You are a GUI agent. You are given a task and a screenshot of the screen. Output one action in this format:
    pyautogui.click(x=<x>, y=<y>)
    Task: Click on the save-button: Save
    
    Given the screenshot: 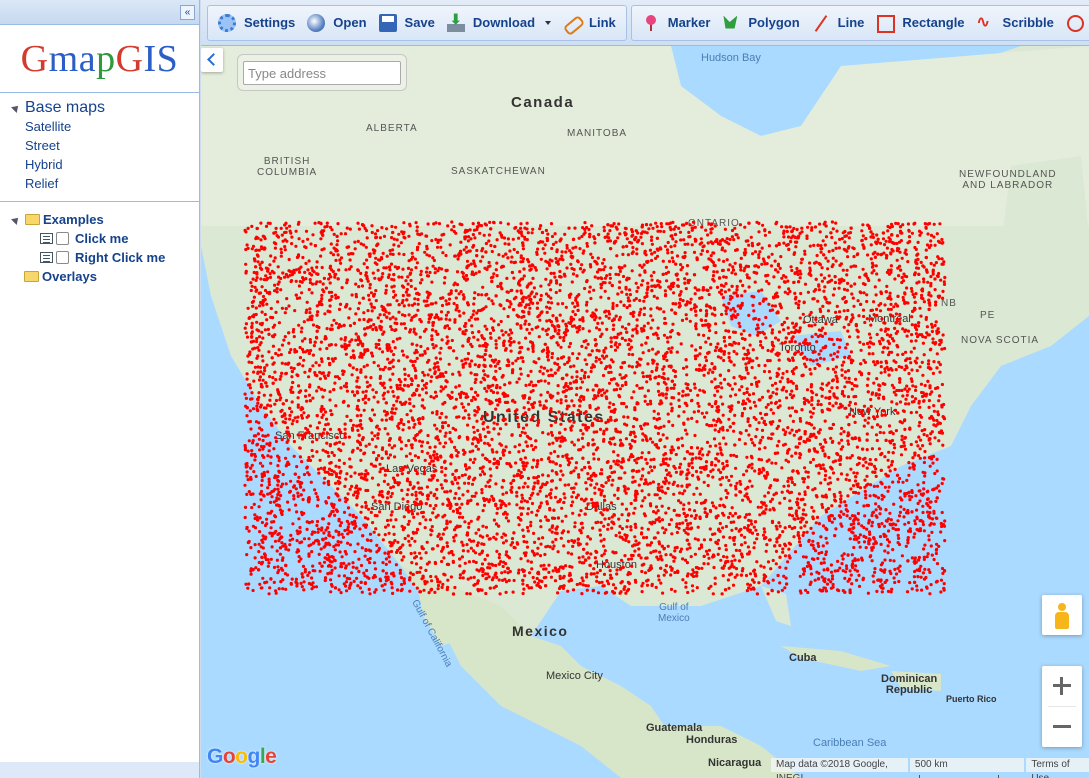 What is the action you would take?
    pyautogui.click(x=407, y=23)
    